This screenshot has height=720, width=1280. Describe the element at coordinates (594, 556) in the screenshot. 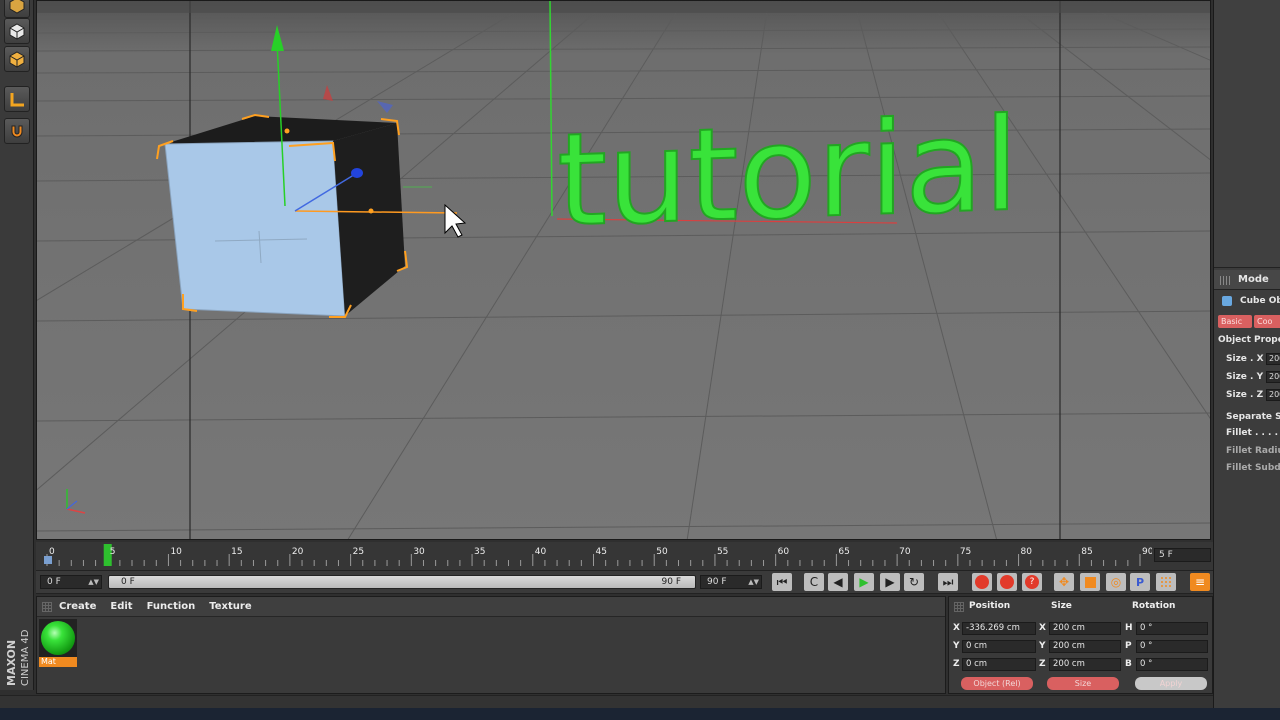

I see `timeline-ruler: 0 5 10 15 20 25 30 35 40 45 50 55 60 65 70 75 80 85 90` at that location.